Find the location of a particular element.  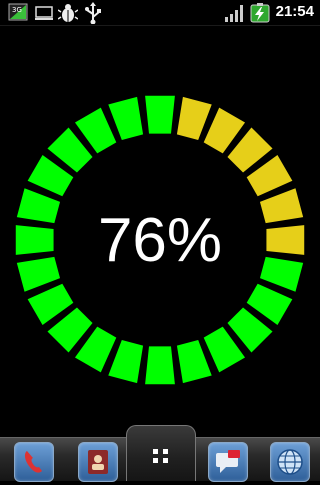

app-drawer-icon is located at coordinates (160, 456).